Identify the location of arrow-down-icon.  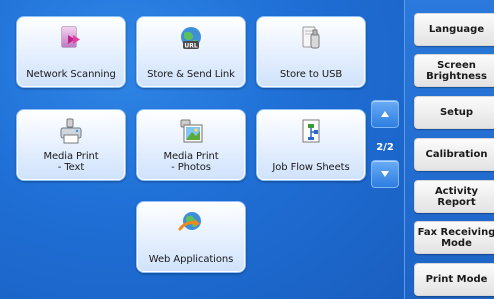
(385, 174).